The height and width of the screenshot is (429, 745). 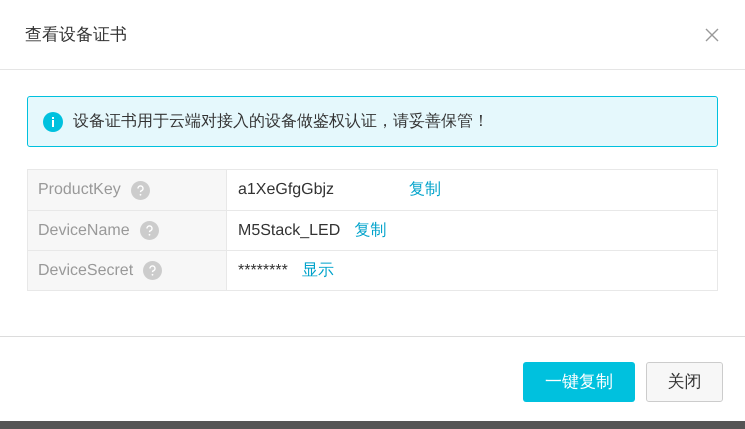 What do you see at coordinates (712, 35) in the screenshot?
I see `close-icon` at bounding box center [712, 35].